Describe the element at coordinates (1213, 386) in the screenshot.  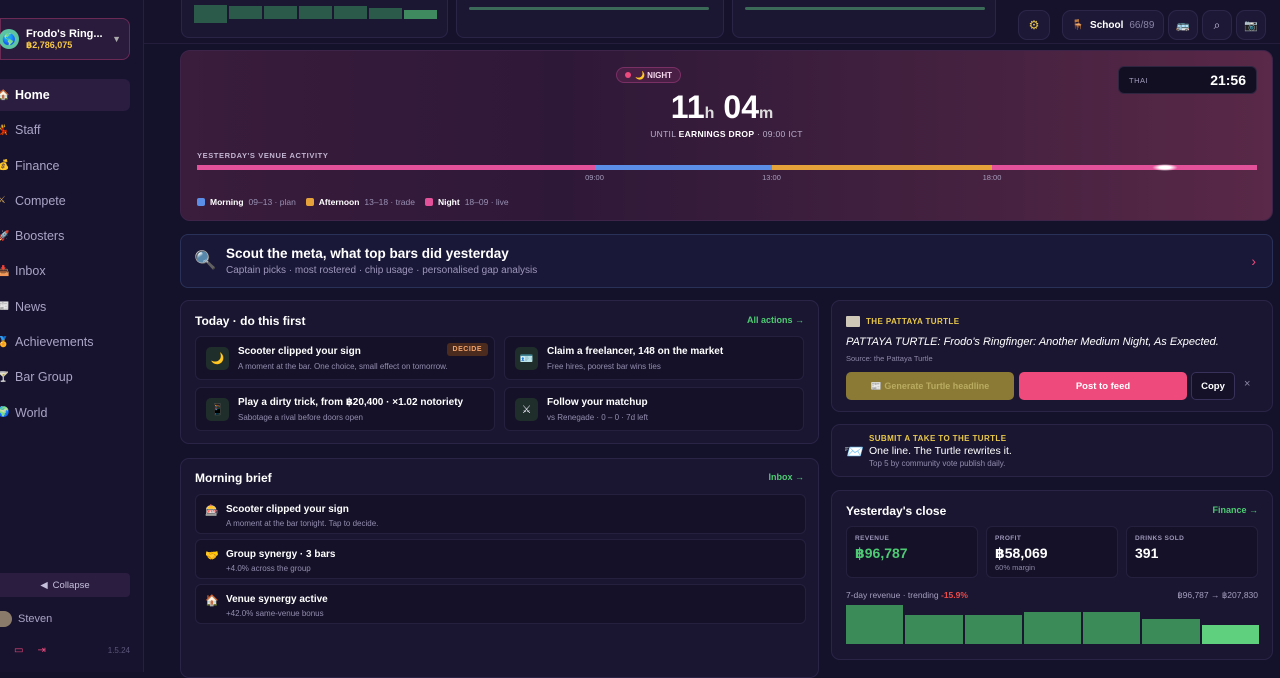
I see `copy-button: Copy` at that location.